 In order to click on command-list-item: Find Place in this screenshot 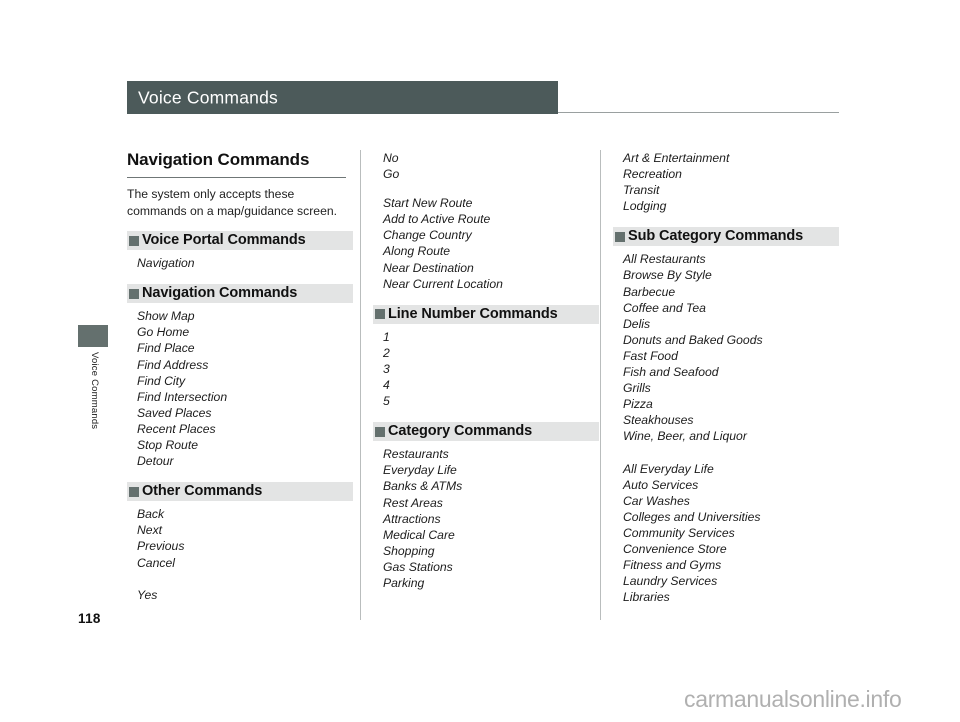, I will do `click(166, 348)`.